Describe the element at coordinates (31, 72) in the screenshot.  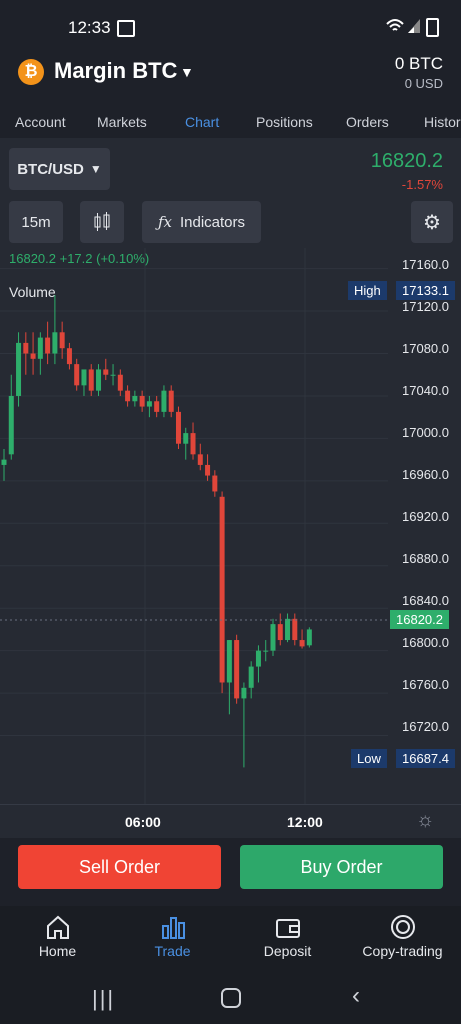
I see `bitcoin-icon: ₿` at that location.